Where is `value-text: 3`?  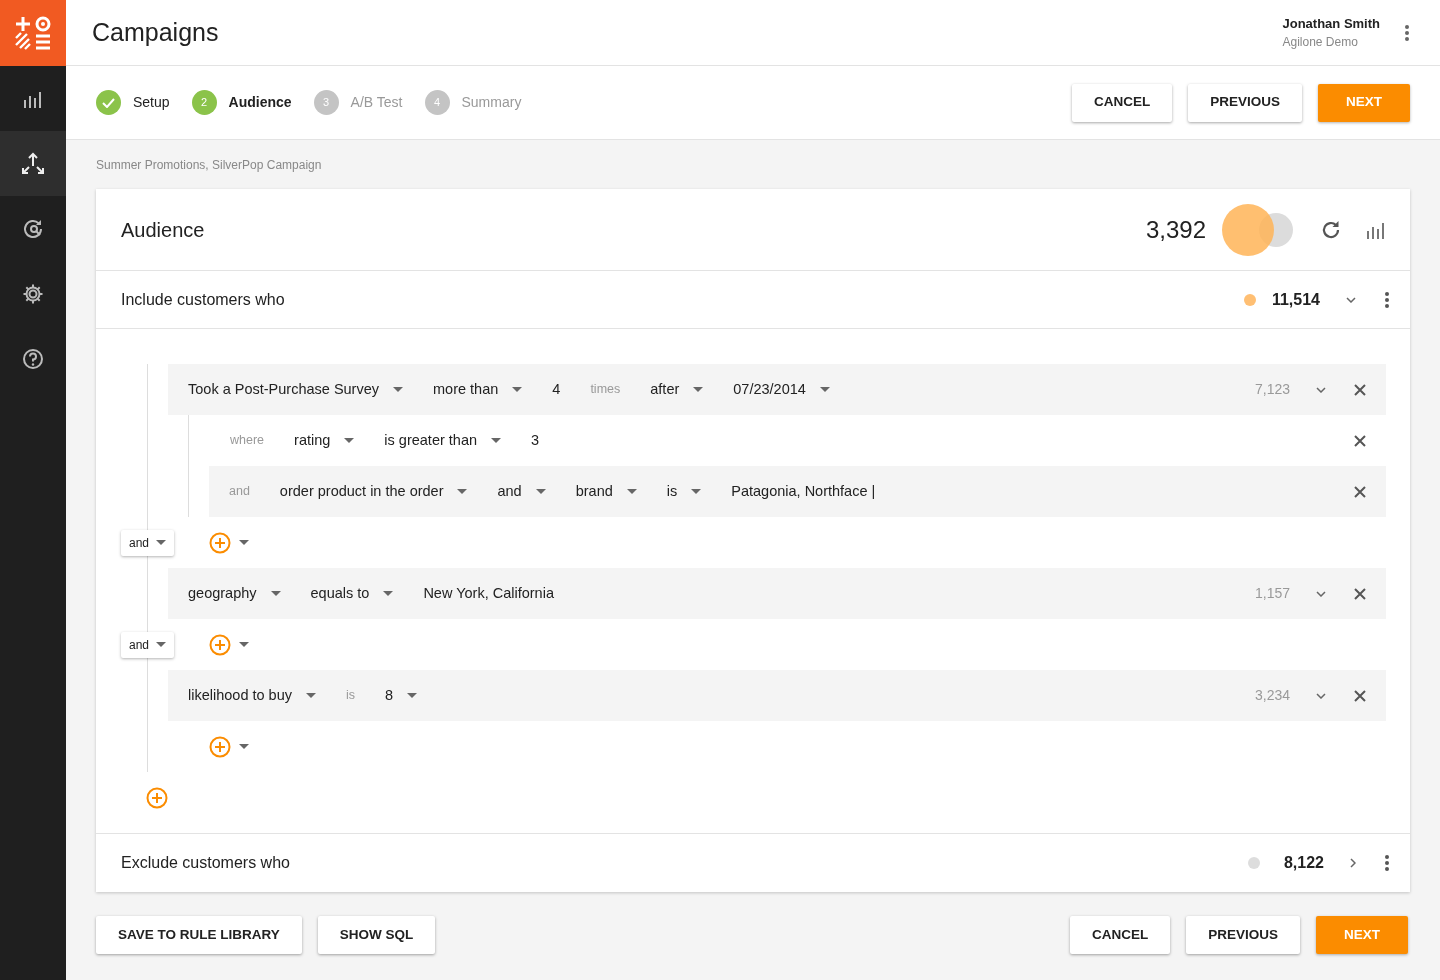 value-text: 3 is located at coordinates (535, 440).